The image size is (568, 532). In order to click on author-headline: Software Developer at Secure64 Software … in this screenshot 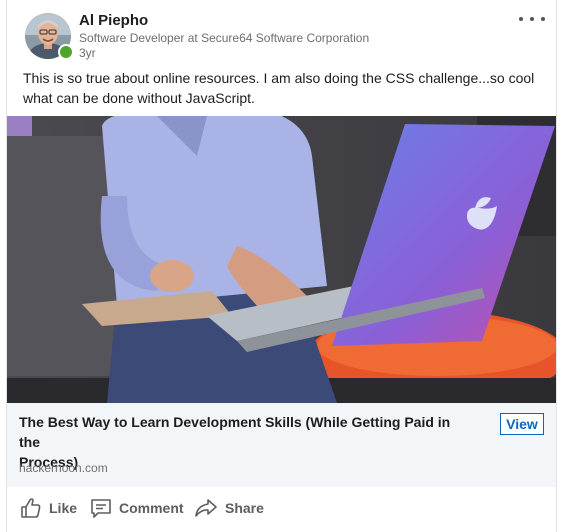, I will do `click(224, 38)`.